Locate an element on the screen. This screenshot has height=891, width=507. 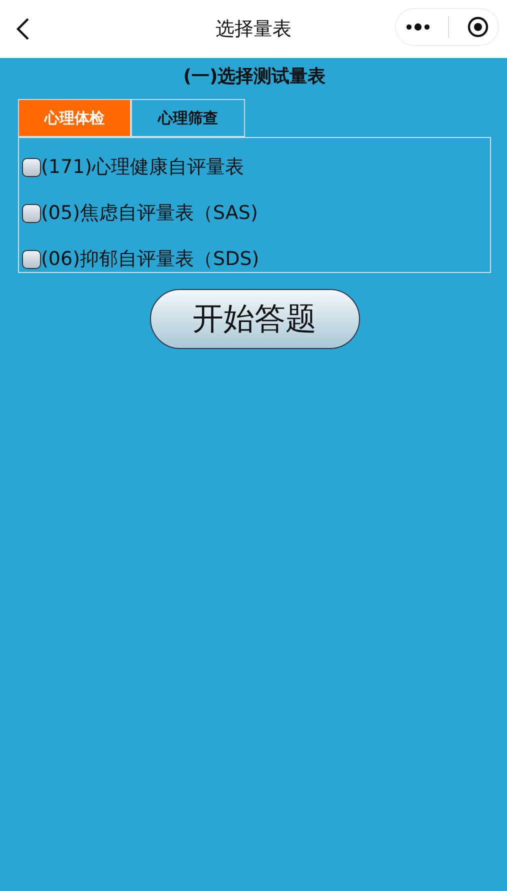
more-icon is located at coordinates (417, 27).